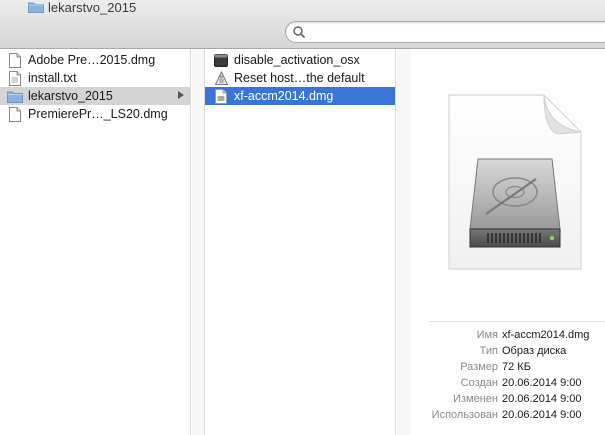  I want to click on info-row-name: Имя xf-accm2014.dmg, so click(508, 337).